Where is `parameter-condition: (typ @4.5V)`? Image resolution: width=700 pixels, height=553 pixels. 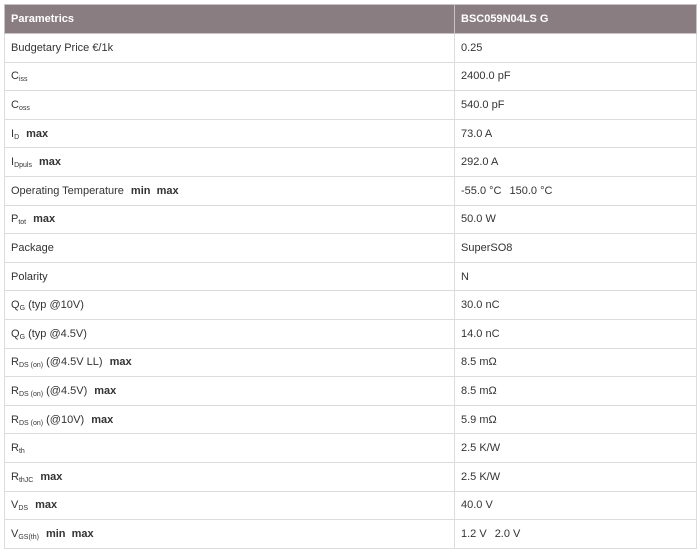
parameter-condition: (typ @4.5V) is located at coordinates (57, 333).